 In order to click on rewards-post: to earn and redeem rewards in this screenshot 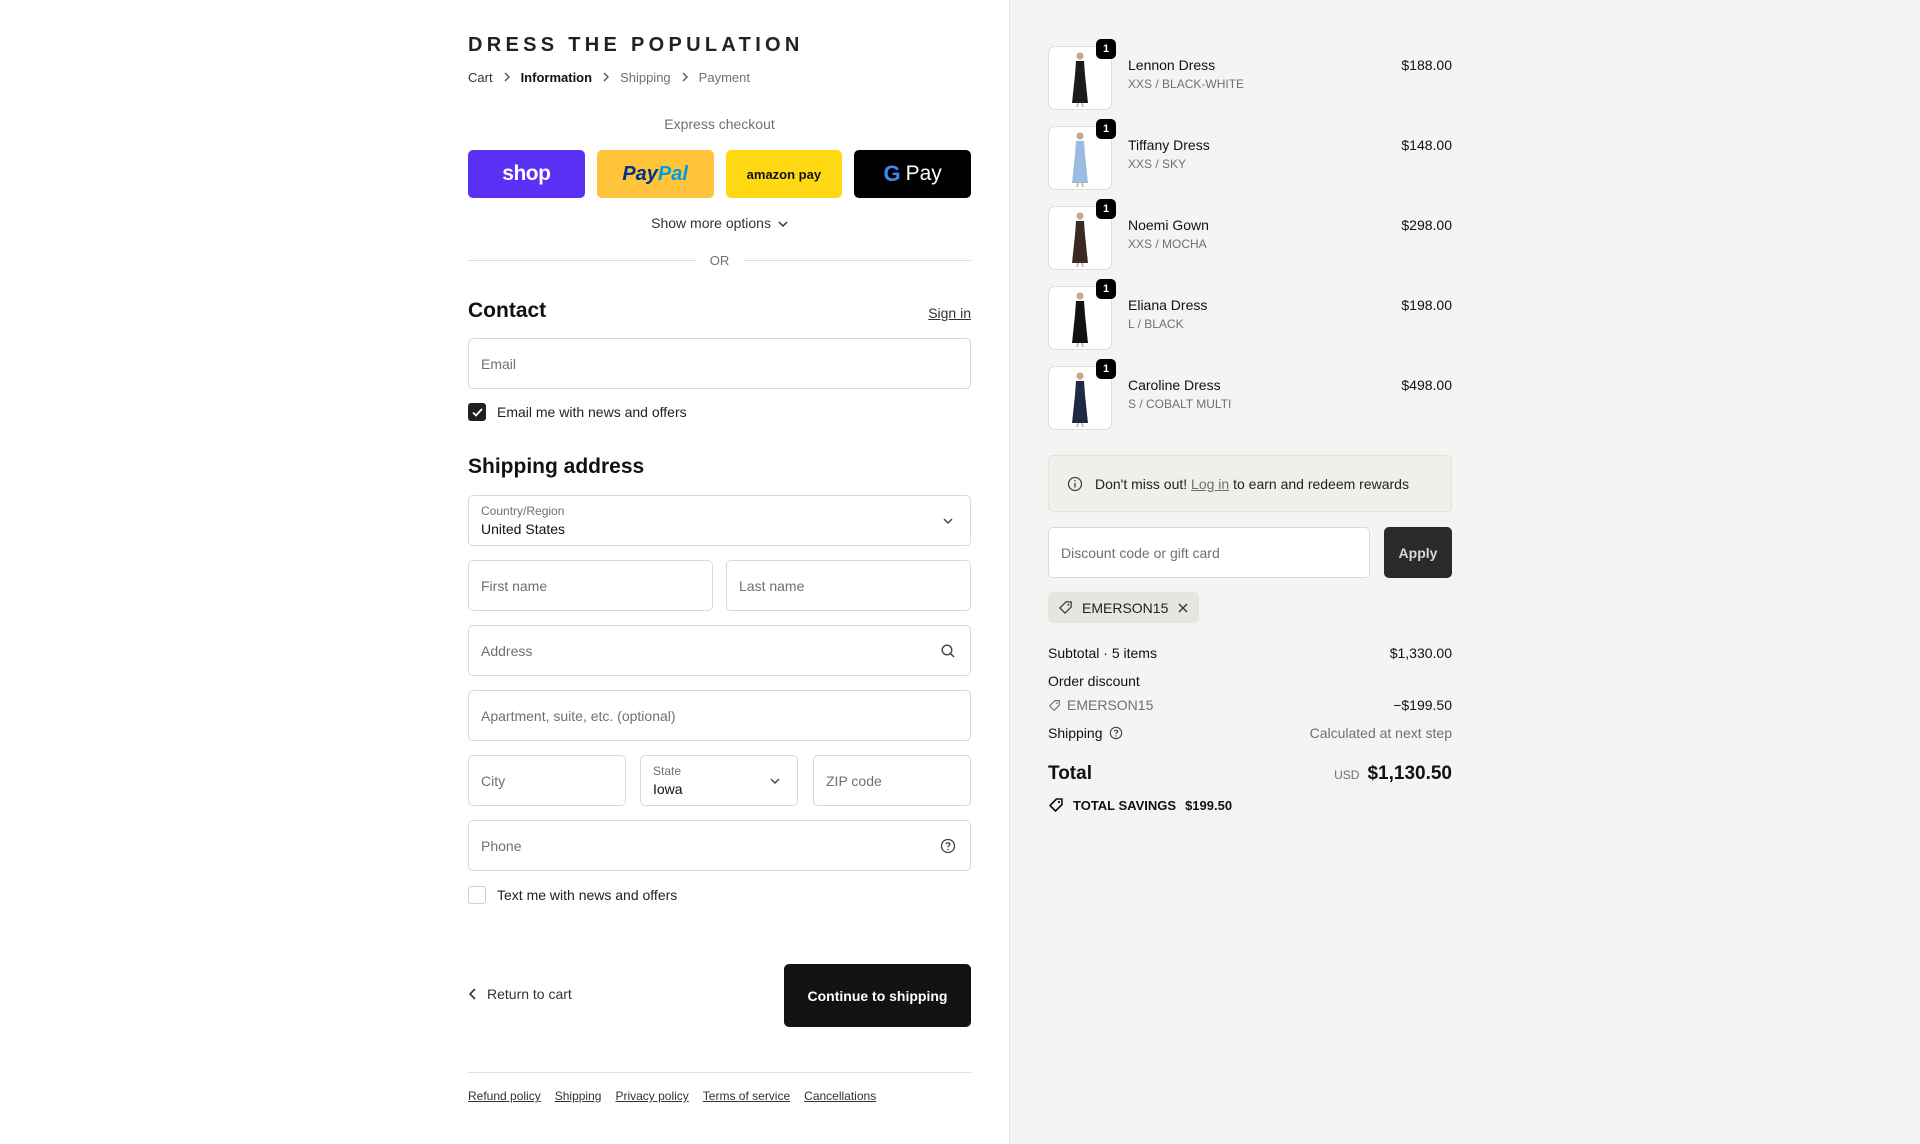, I will do `click(1321, 483)`.